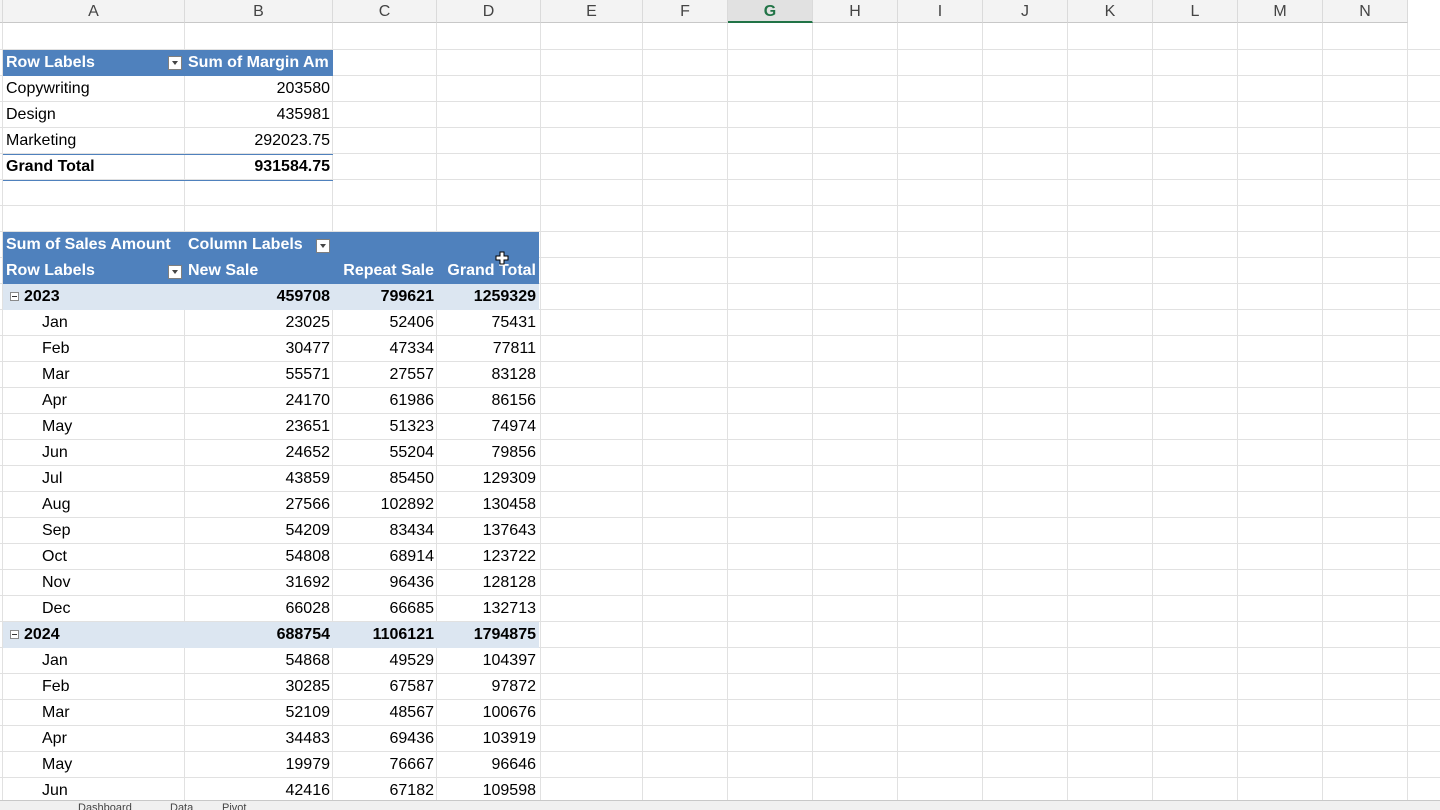  Describe the element at coordinates (385, 11) in the screenshot. I see `column-header-c: C` at that location.